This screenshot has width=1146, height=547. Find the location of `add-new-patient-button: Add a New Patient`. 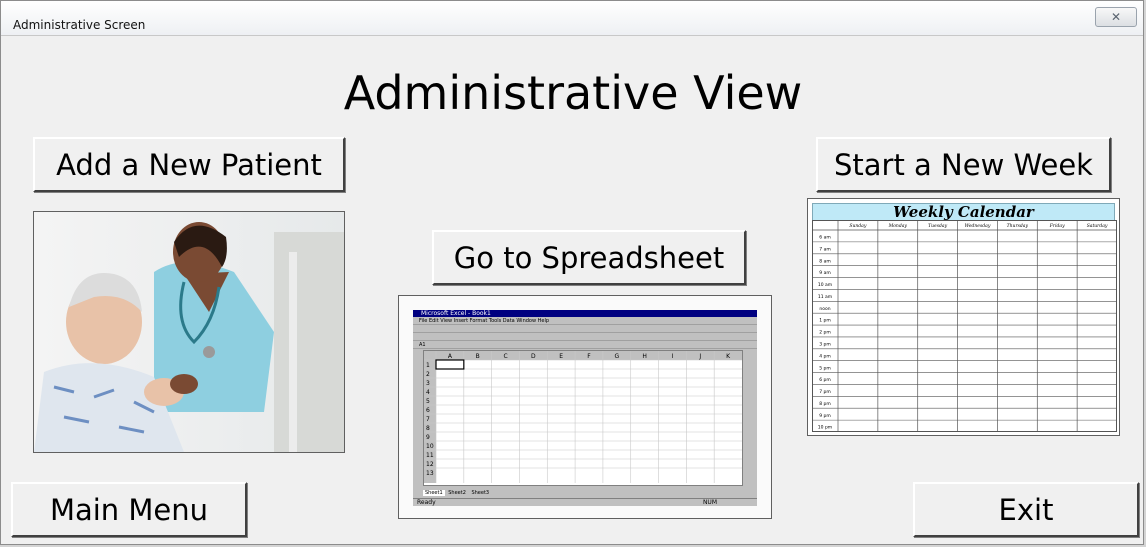

add-new-patient-button: Add a New Patient is located at coordinates (189, 164).